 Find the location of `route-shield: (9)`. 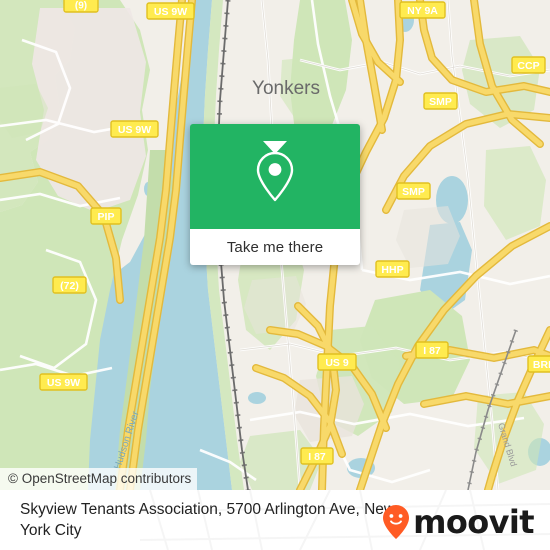

route-shield: (9) is located at coordinates (81, 6).